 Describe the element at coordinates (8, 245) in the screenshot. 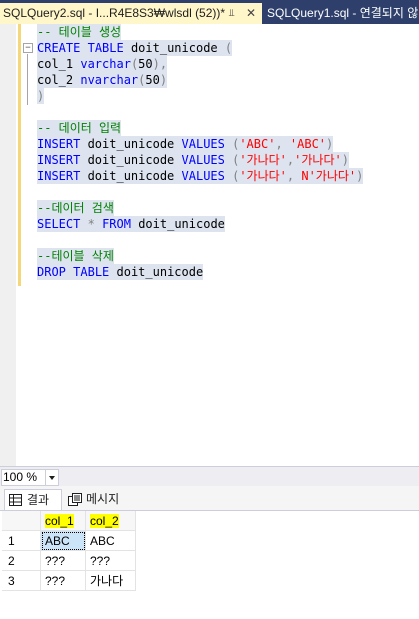

I see `indicator-margin` at that location.